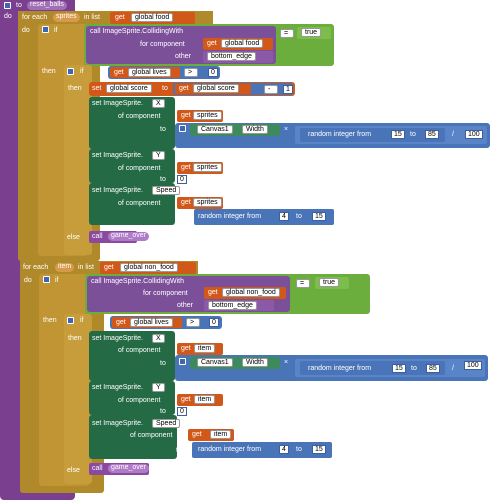  I want to click on component-var-dropdown: global non_food, so click(251, 292).